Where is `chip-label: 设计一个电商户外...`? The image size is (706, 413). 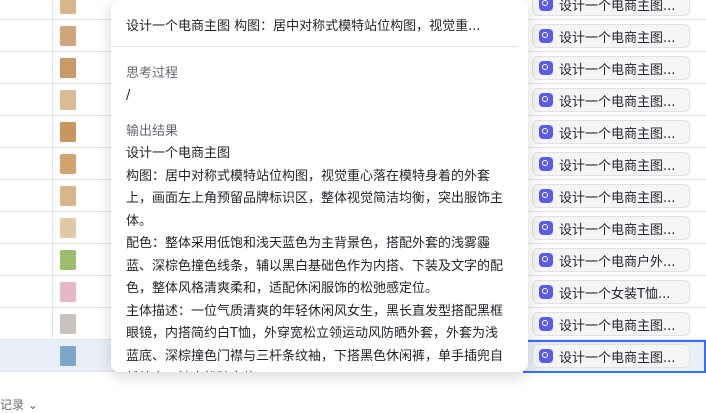
chip-label: 设计一个电商户外... is located at coordinates (617, 262).